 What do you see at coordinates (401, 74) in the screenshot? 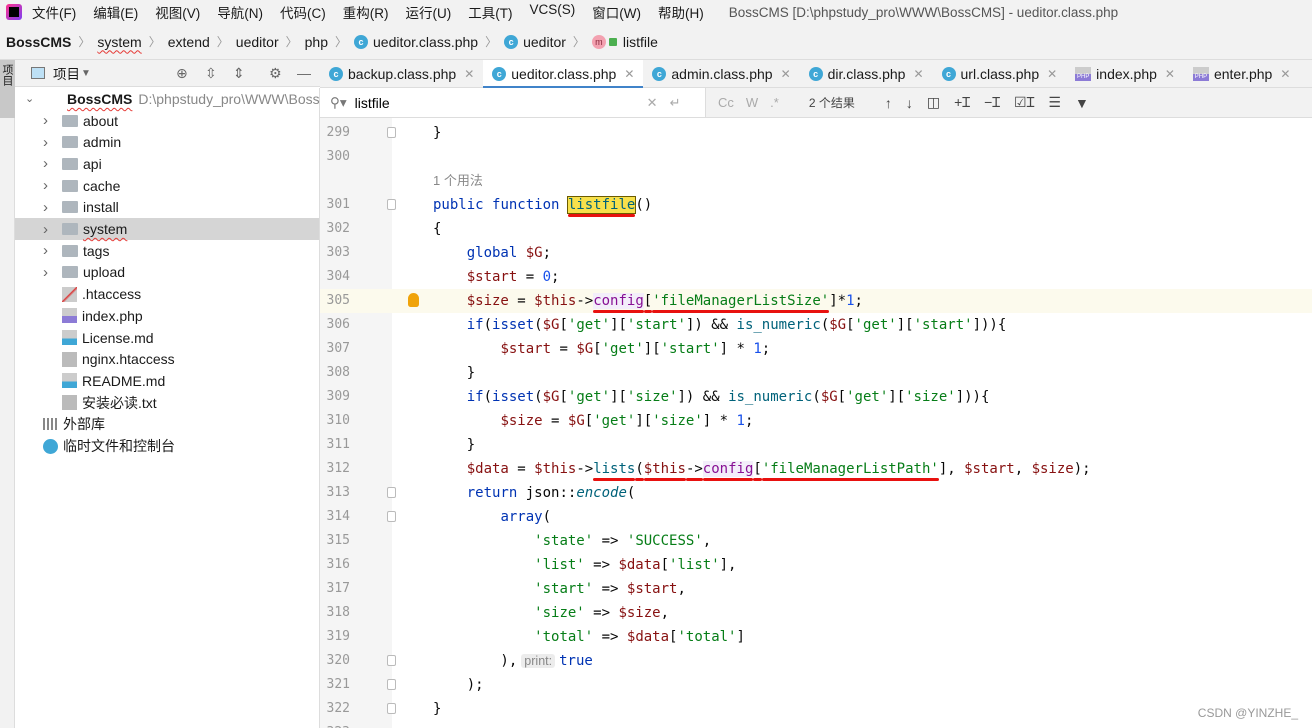
I see `tab-backup-class-php: c backup.class.php ✕` at bounding box center [401, 74].